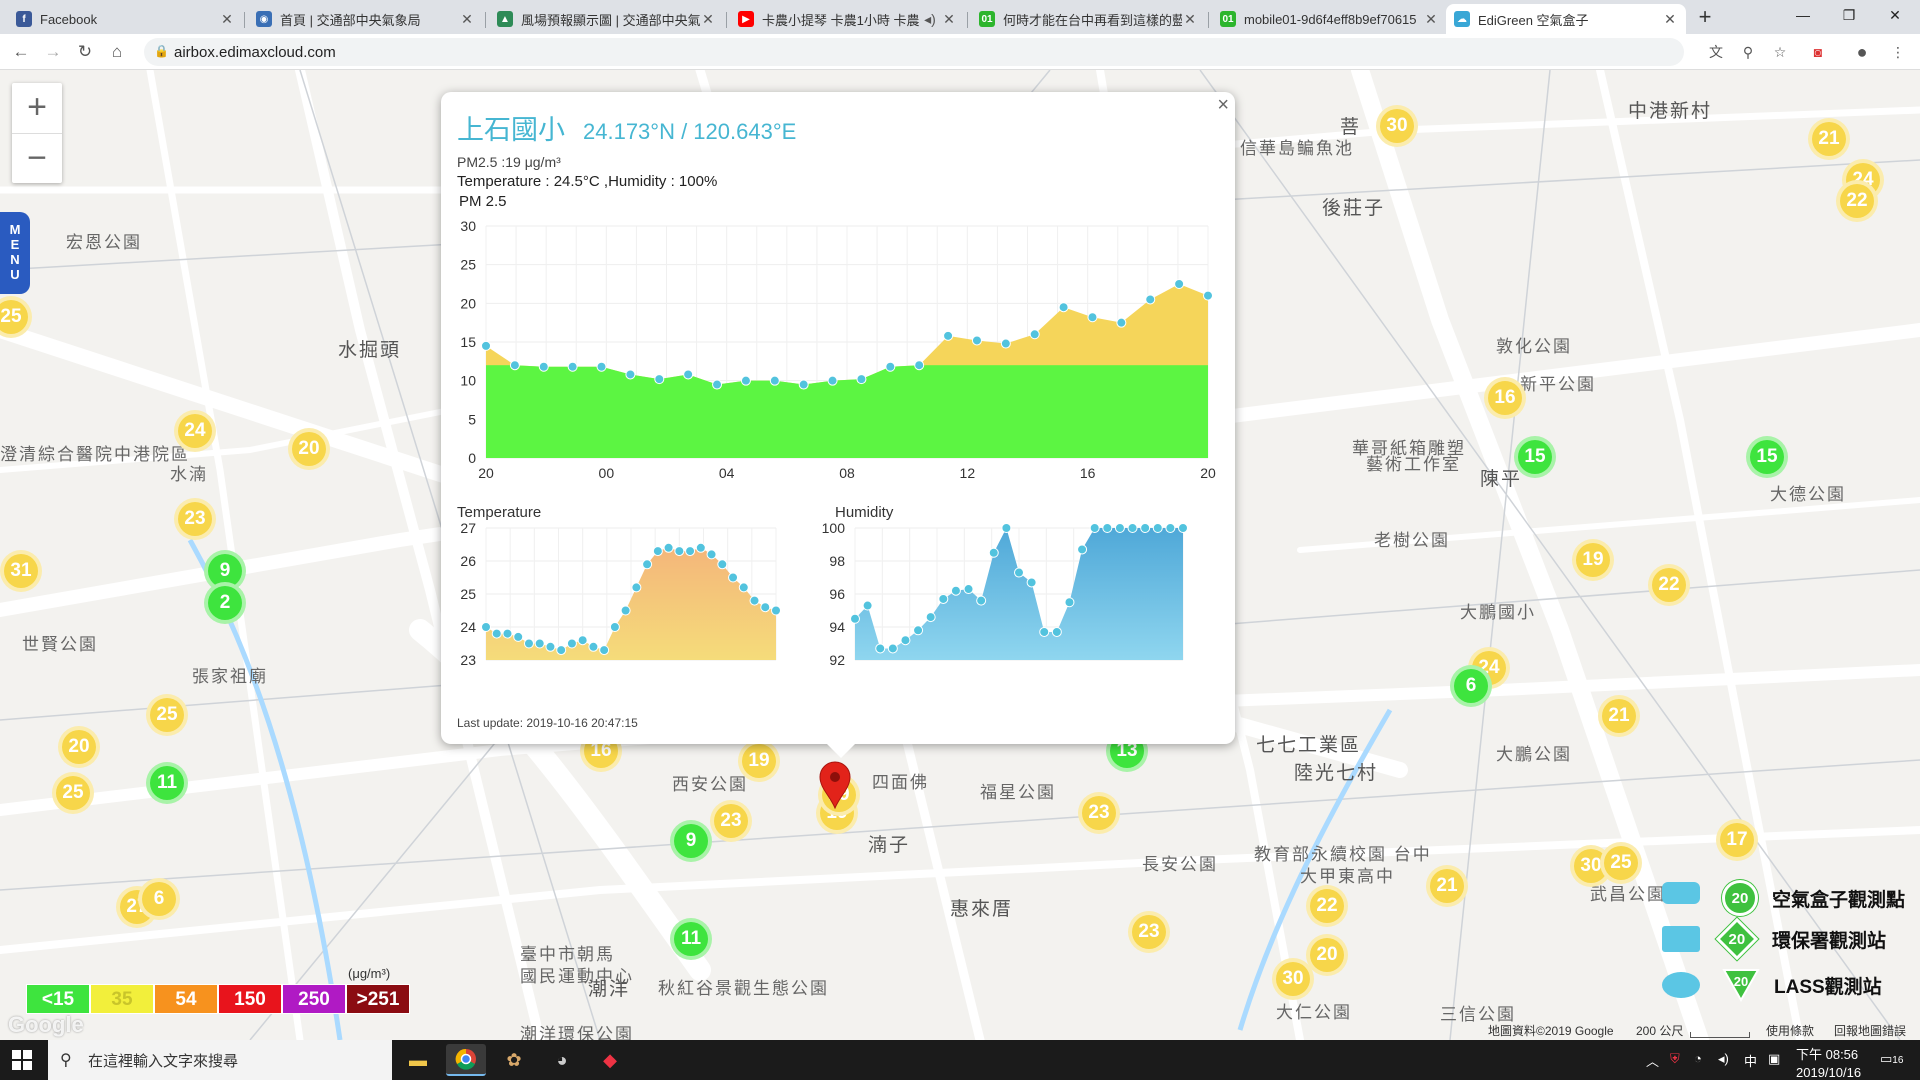 Image resolution: width=1920 pixels, height=1080 pixels. I want to click on app-icon: ✿, so click(514, 1060).